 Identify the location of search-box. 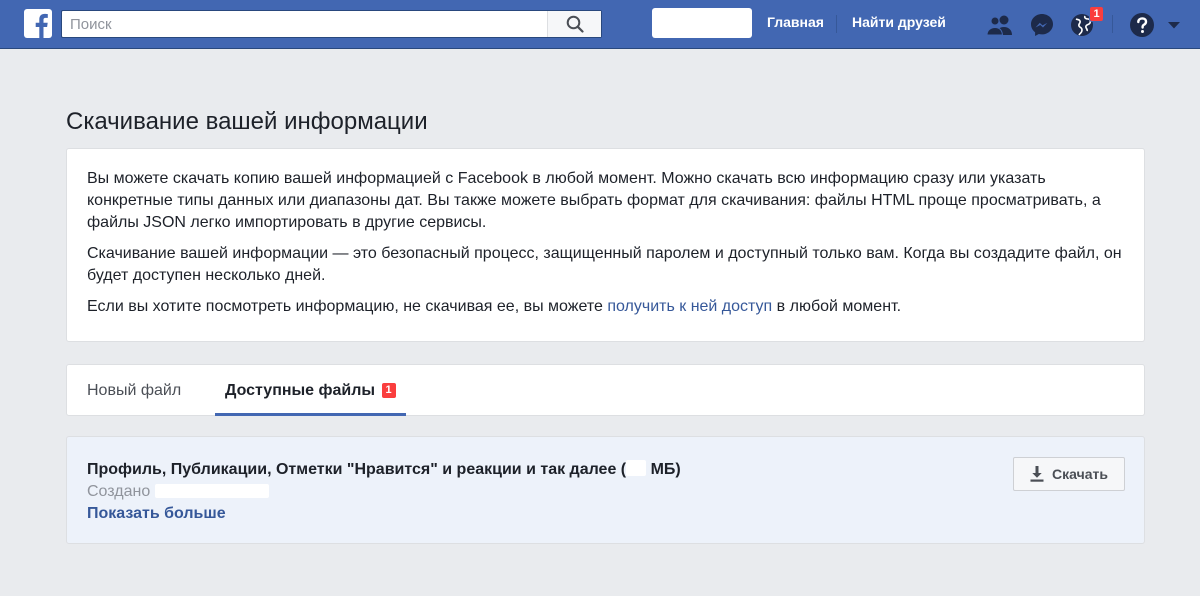
(331, 24).